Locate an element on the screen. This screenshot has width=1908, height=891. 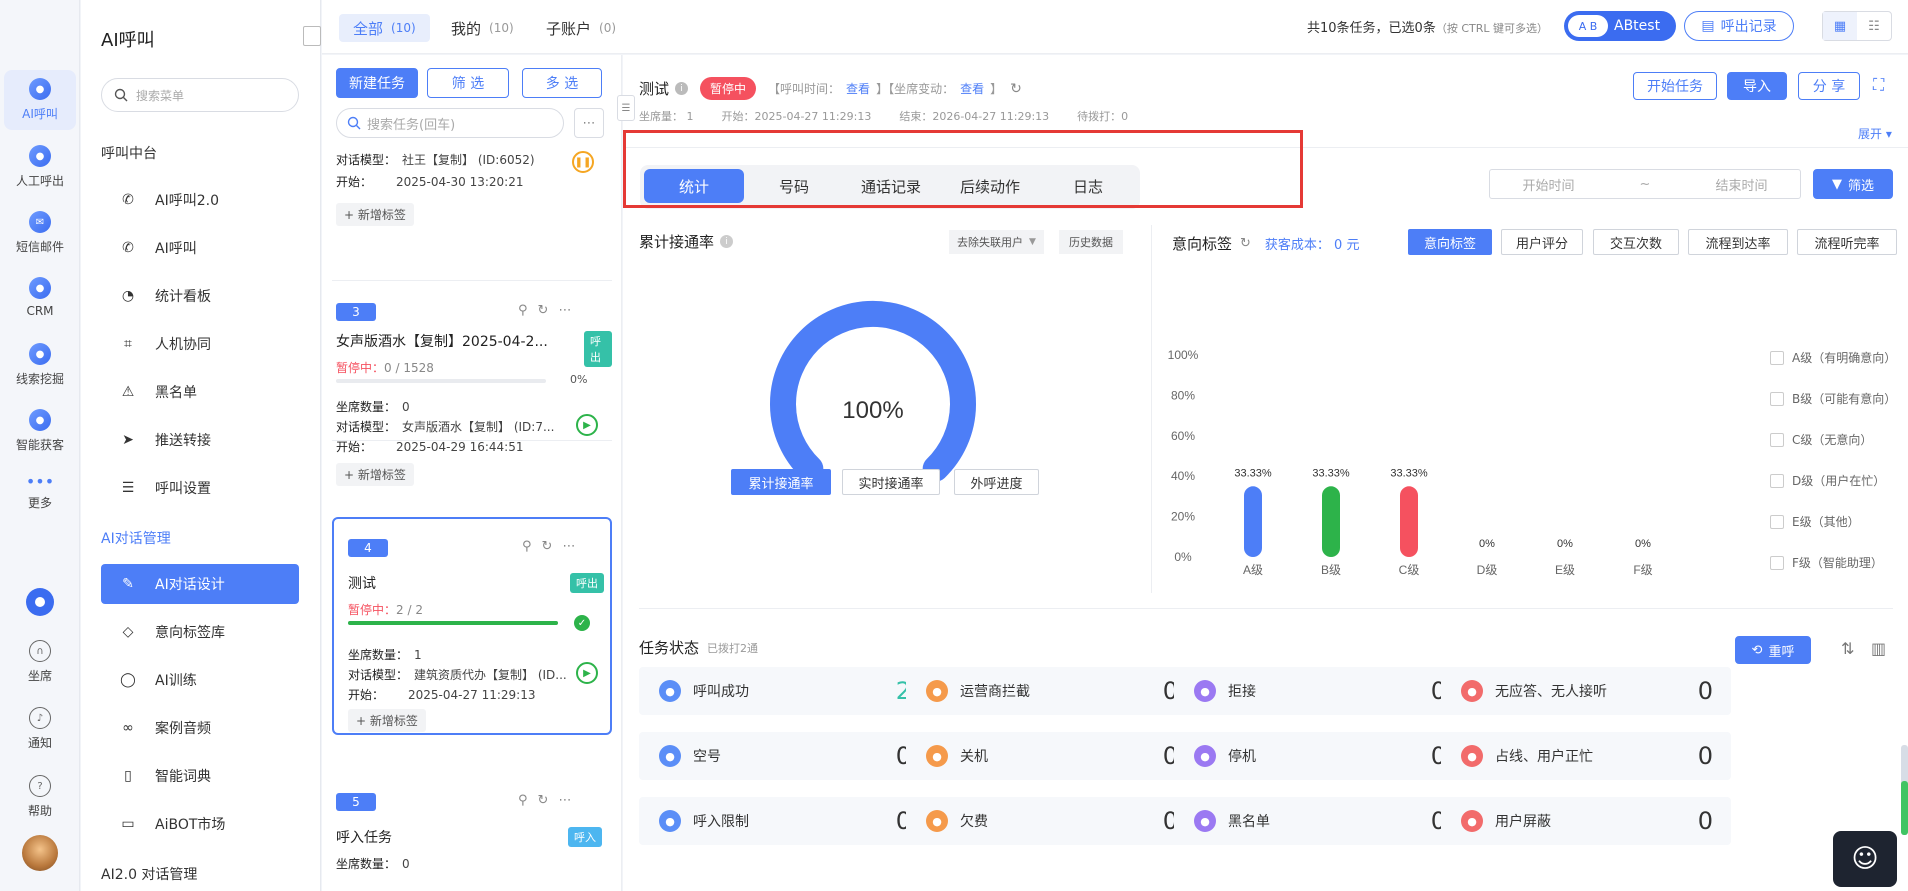
menu-search-input: 搜索菜单 is located at coordinates (200, 95).